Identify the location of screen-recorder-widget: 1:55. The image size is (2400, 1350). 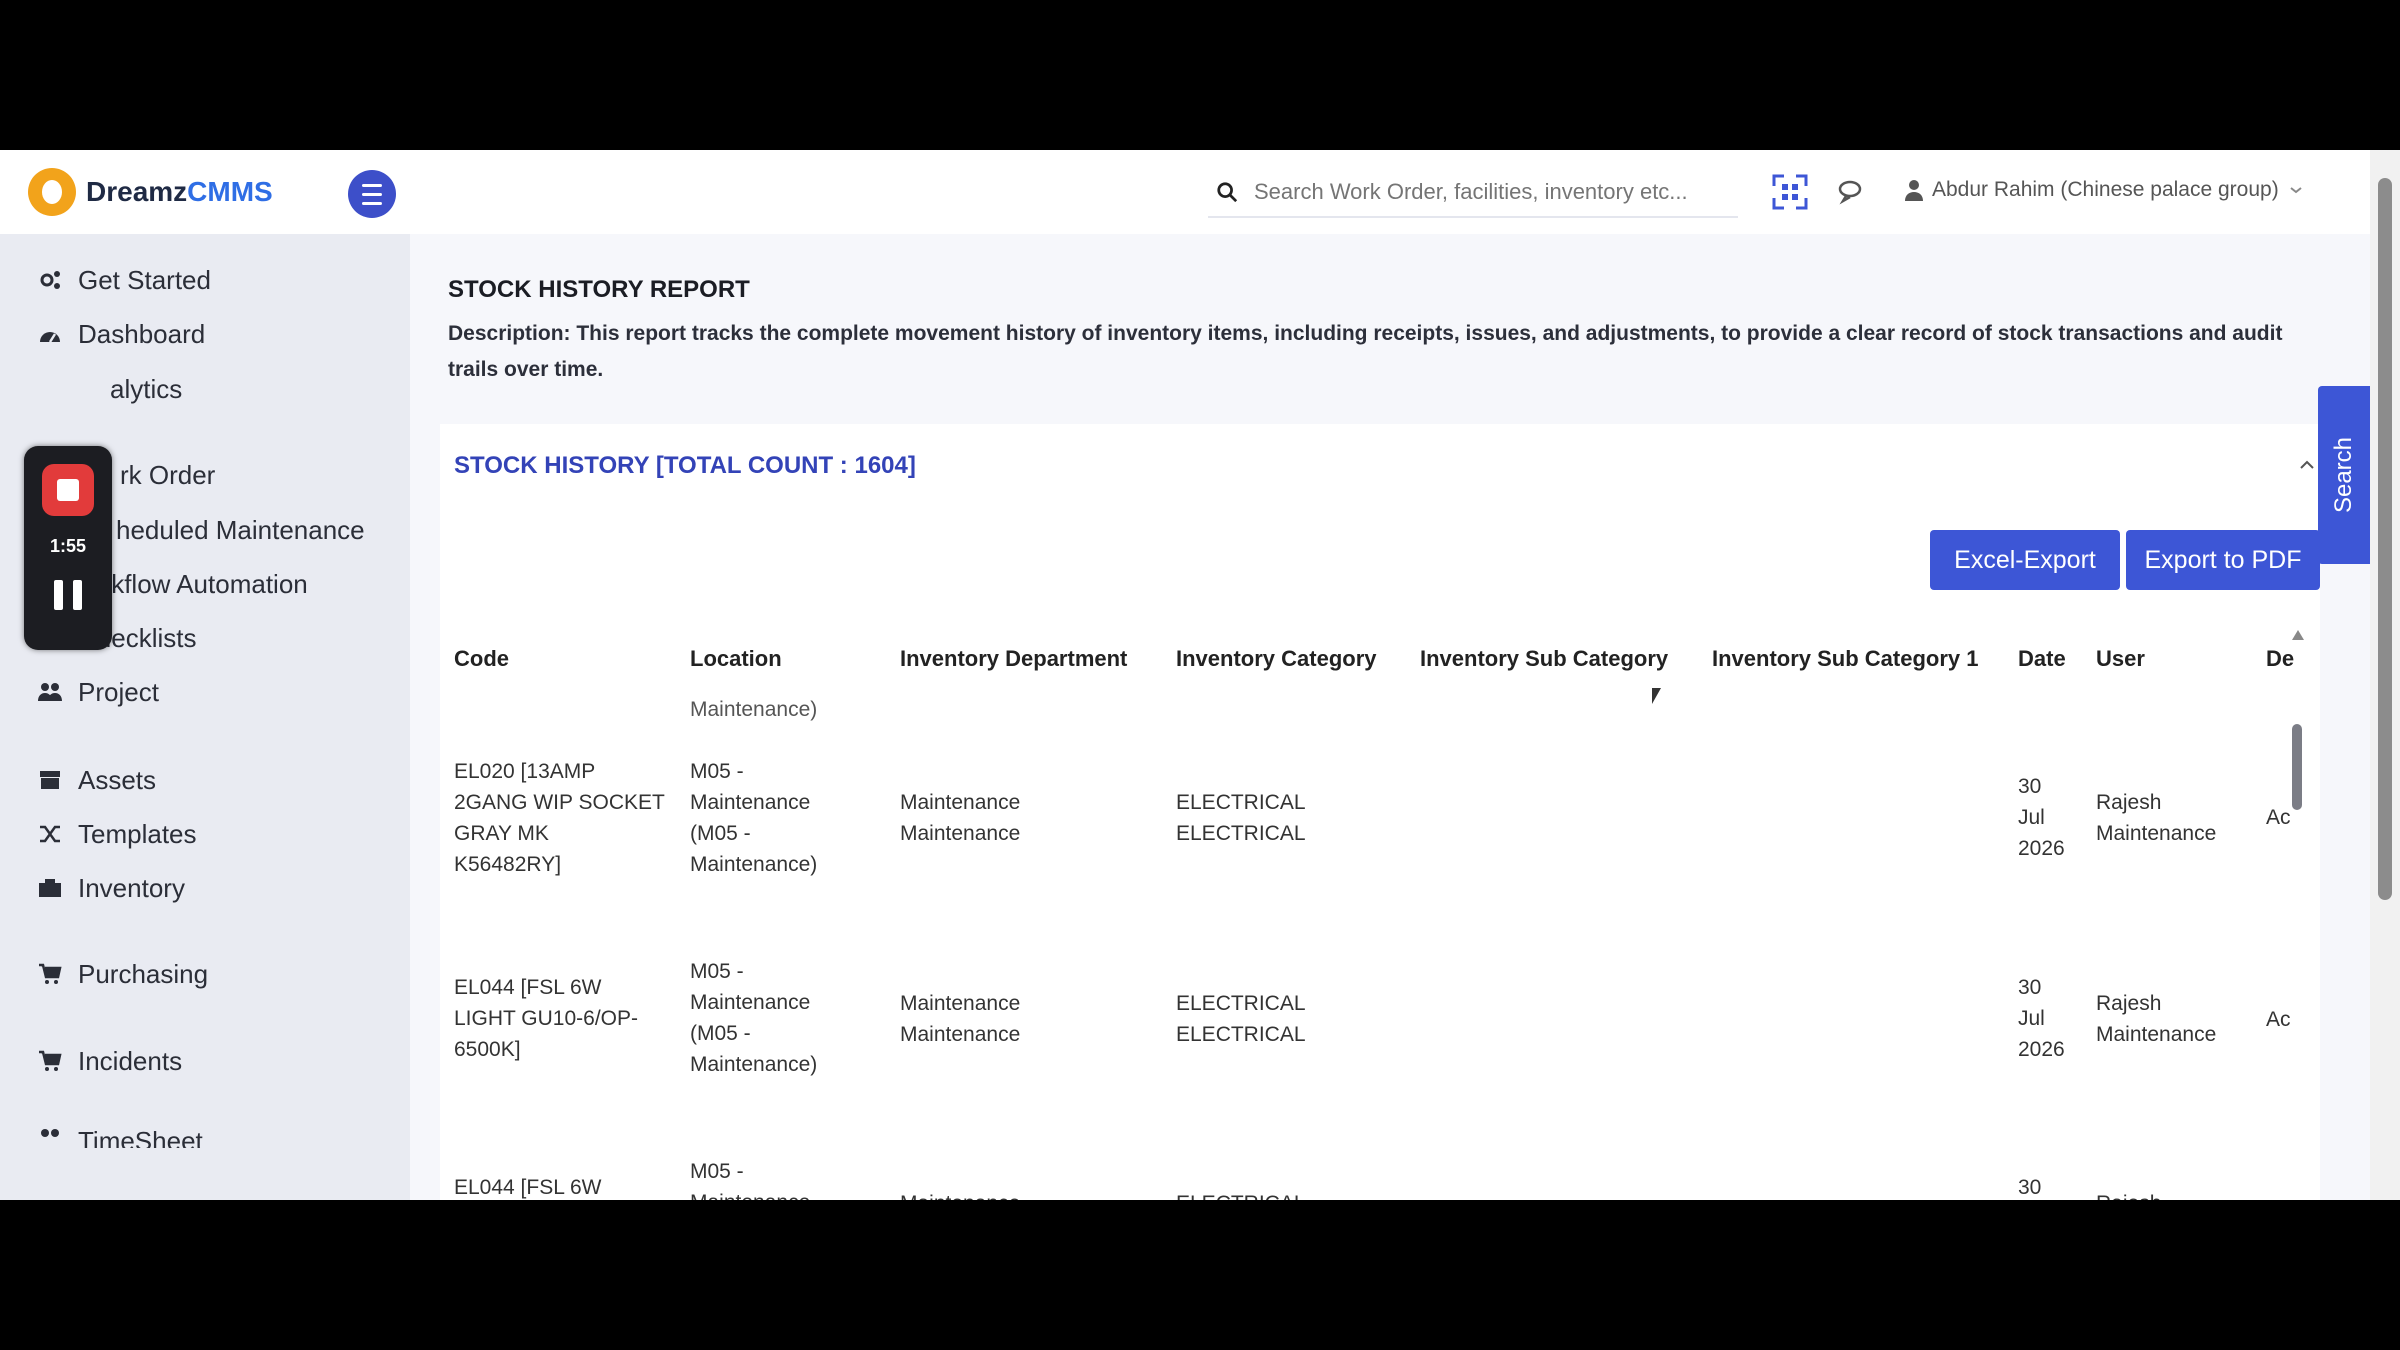
(68, 548).